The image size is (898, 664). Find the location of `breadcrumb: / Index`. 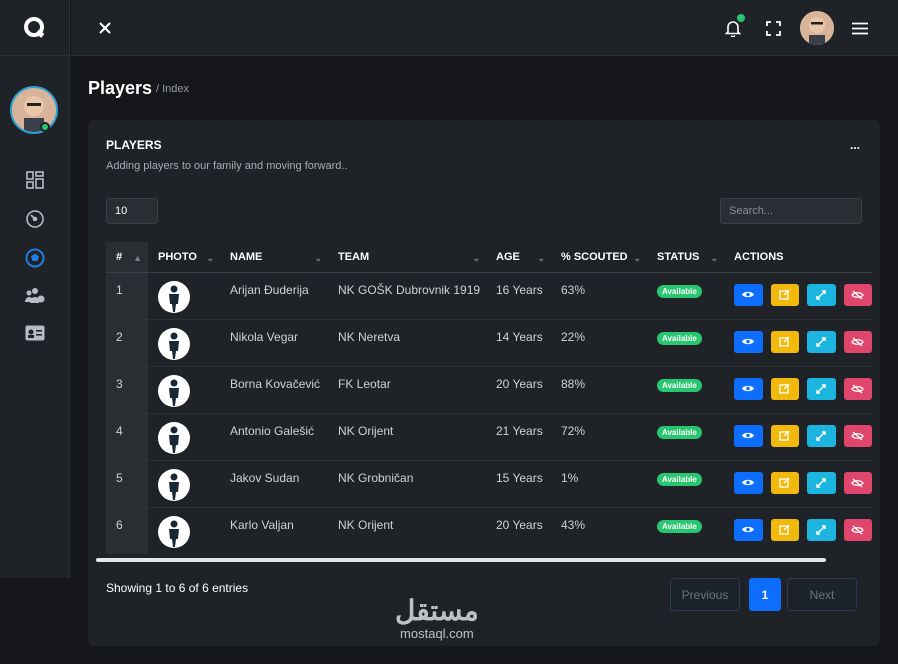

breadcrumb: / Index is located at coordinates (173, 89).